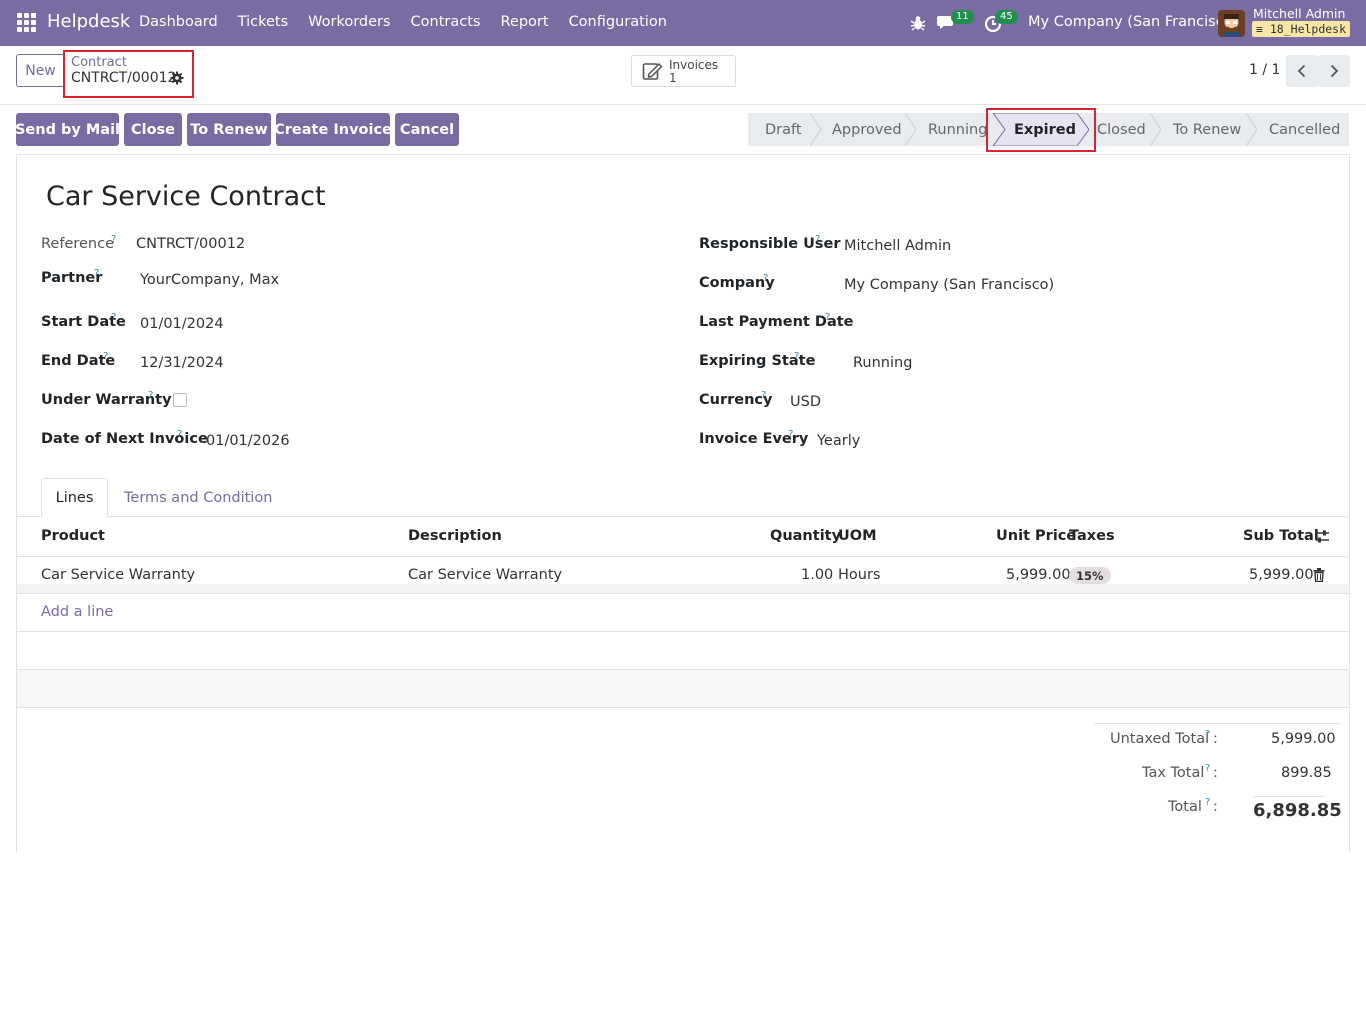 The image size is (1366, 1032). What do you see at coordinates (333, 129) in the screenshot?
I see `create-invoice-button: Create Invoice` at bounding box center [333, 129].